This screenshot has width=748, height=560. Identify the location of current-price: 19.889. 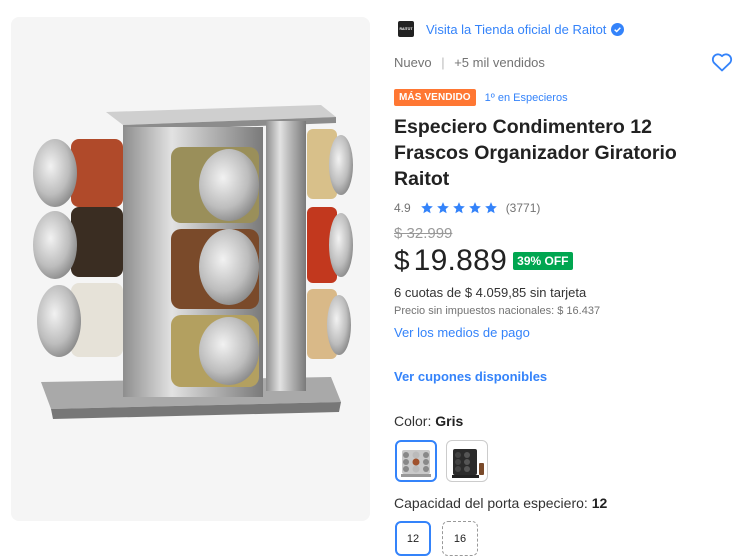
(460, 260).